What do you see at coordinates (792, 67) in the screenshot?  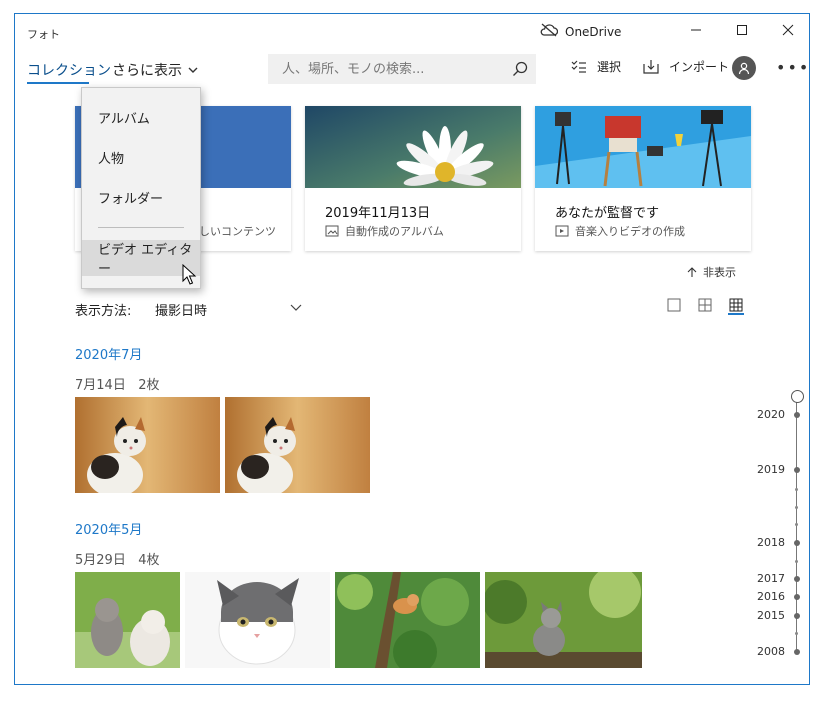 I see `more-options-icon: •••` at bounding box center [792, 67].